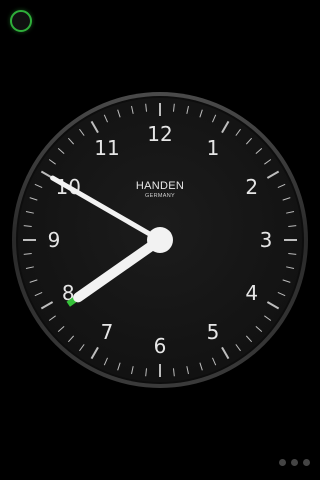 The width and height of the screenshot is (320, 480). Describe the element at coordinates (213, 148) in the screenshot. I see `numeral-1: 1` at that location.